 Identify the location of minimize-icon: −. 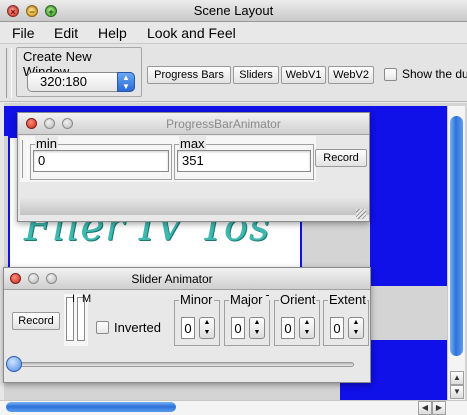
(32, 12).